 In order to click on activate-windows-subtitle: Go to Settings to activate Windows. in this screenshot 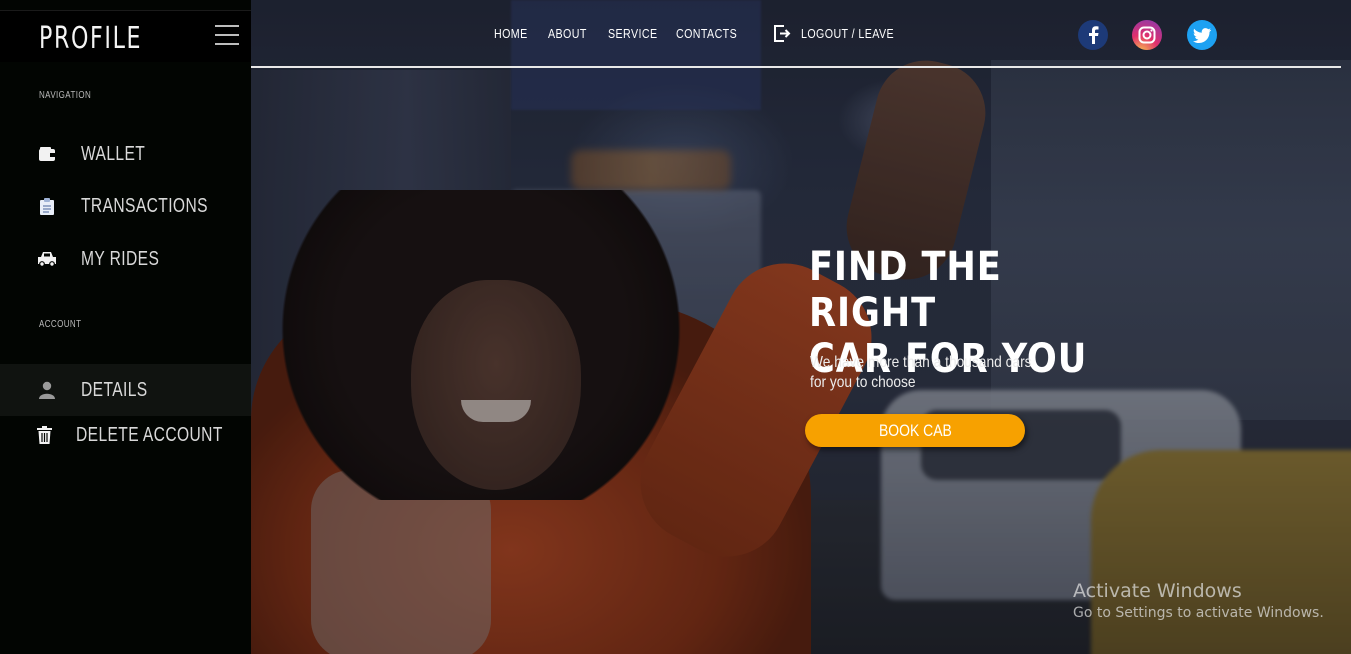, I will do `click(1198, 613)`.